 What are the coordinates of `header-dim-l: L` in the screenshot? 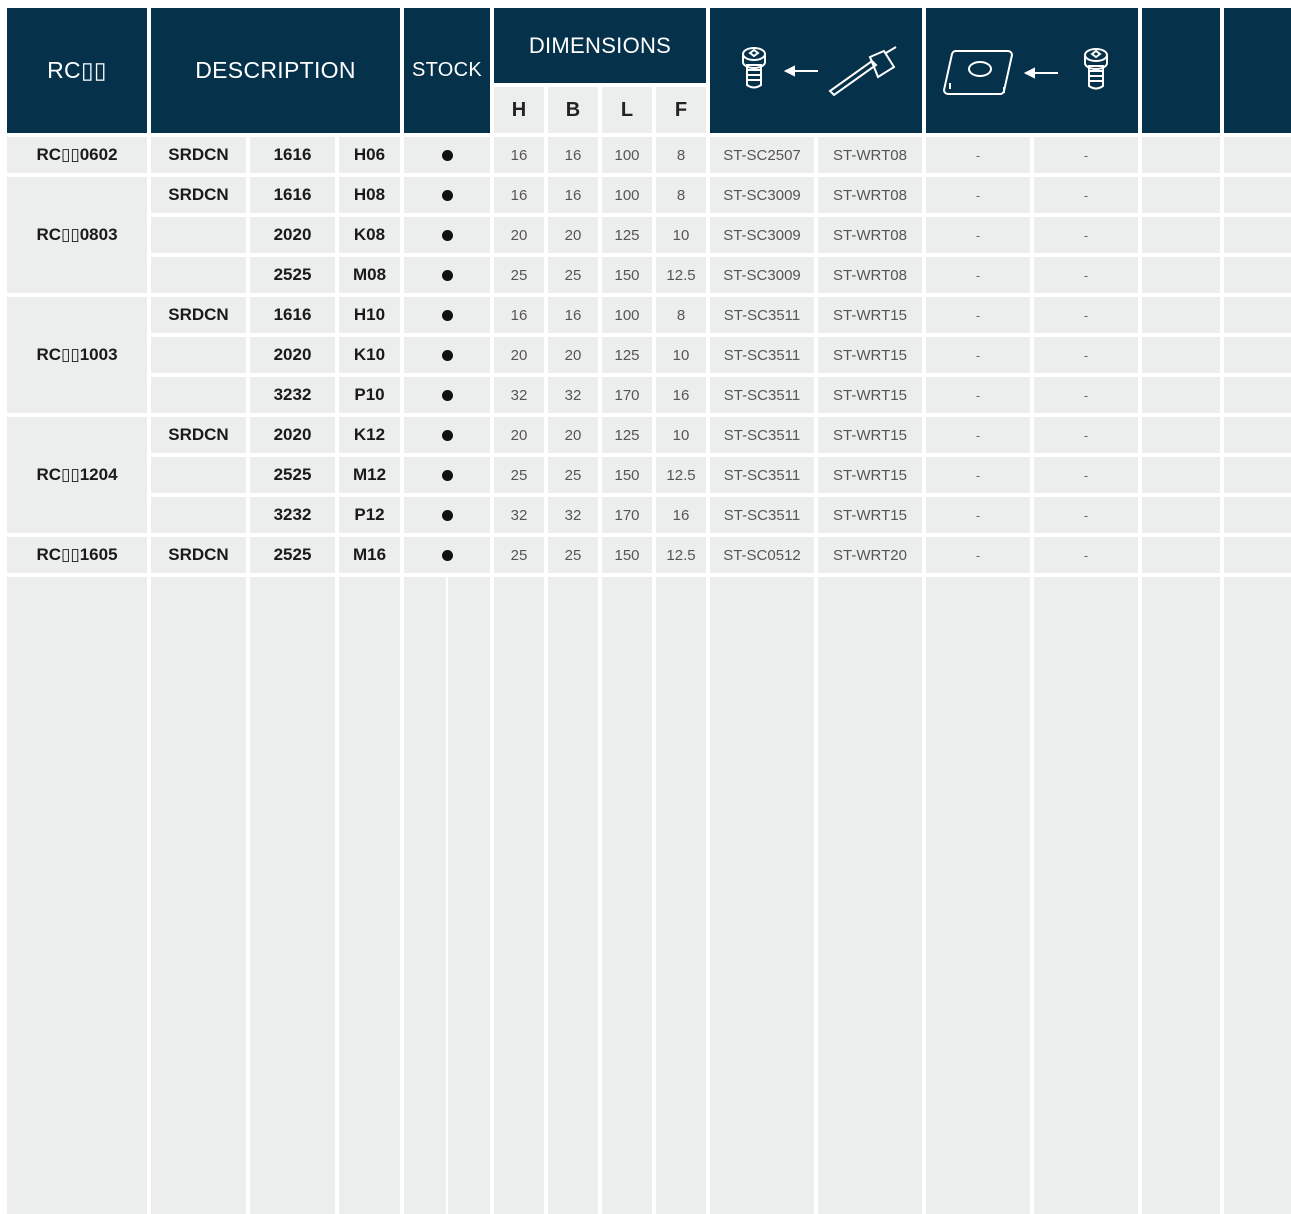 It's located at (627, 110).